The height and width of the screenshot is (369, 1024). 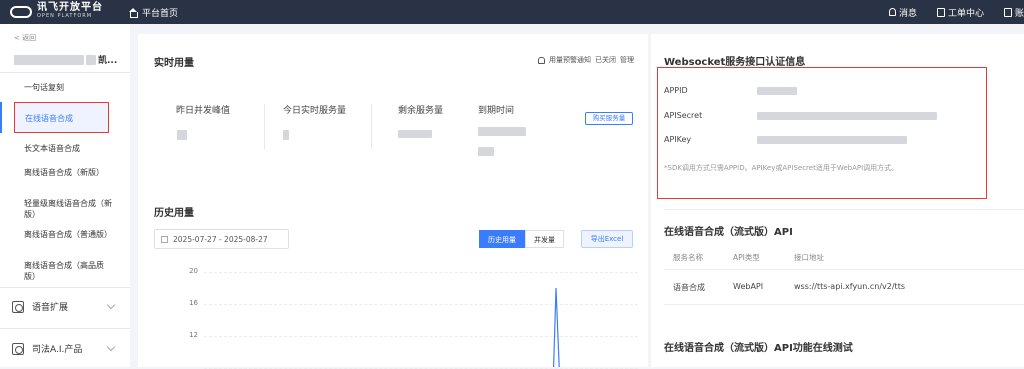 I want to click on workorder-link: 工单中心, so click(x=960, y=12).